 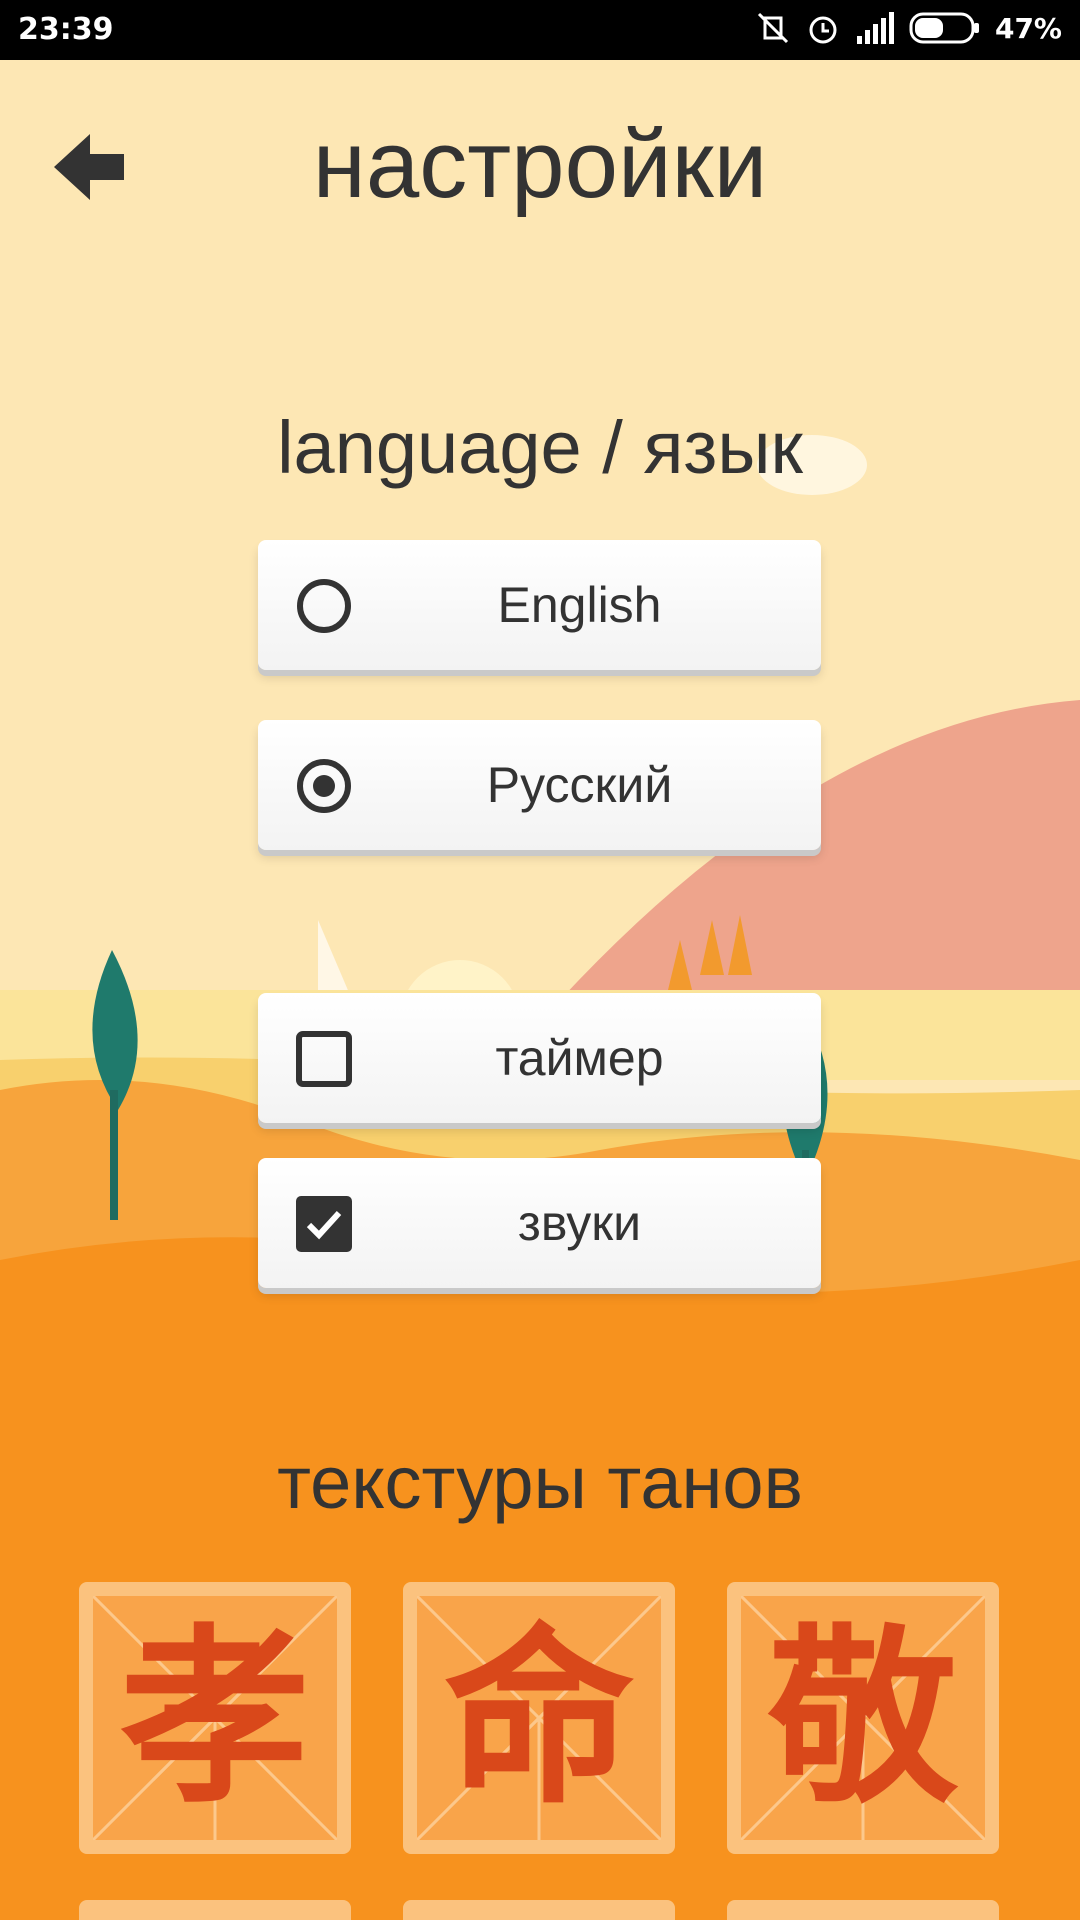 I want to click on language-option-russian: Русский, so click(x=539, y=785).